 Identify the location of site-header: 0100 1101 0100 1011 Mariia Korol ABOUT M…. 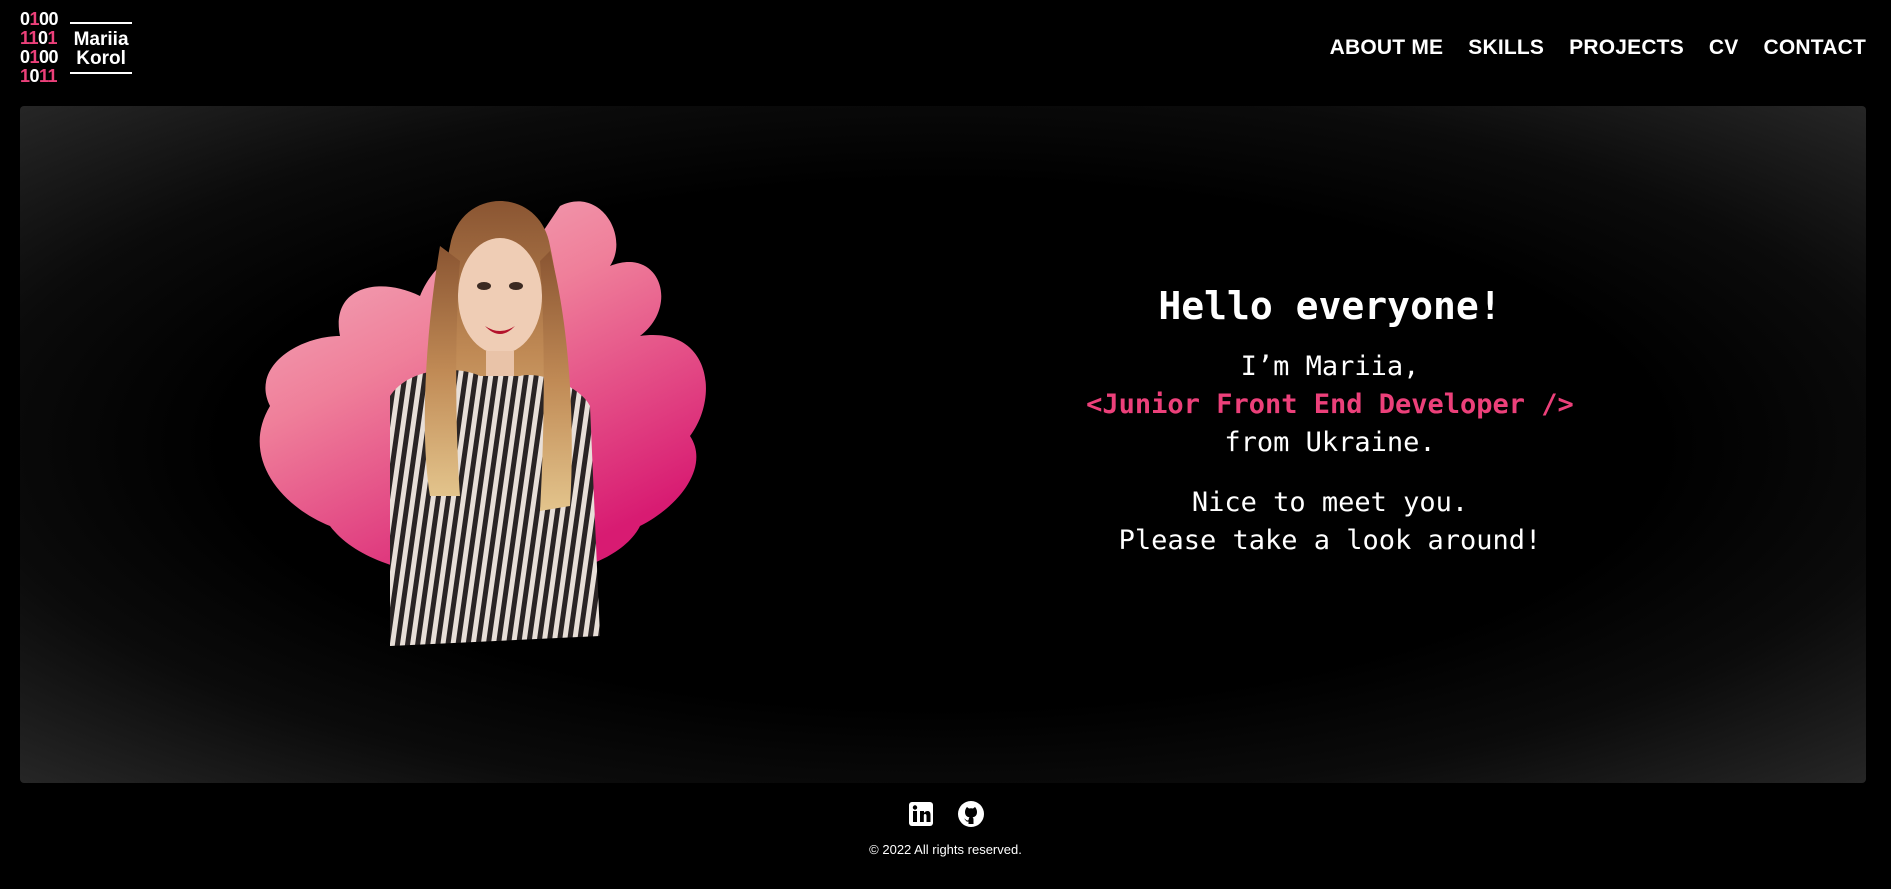
(945, 50).